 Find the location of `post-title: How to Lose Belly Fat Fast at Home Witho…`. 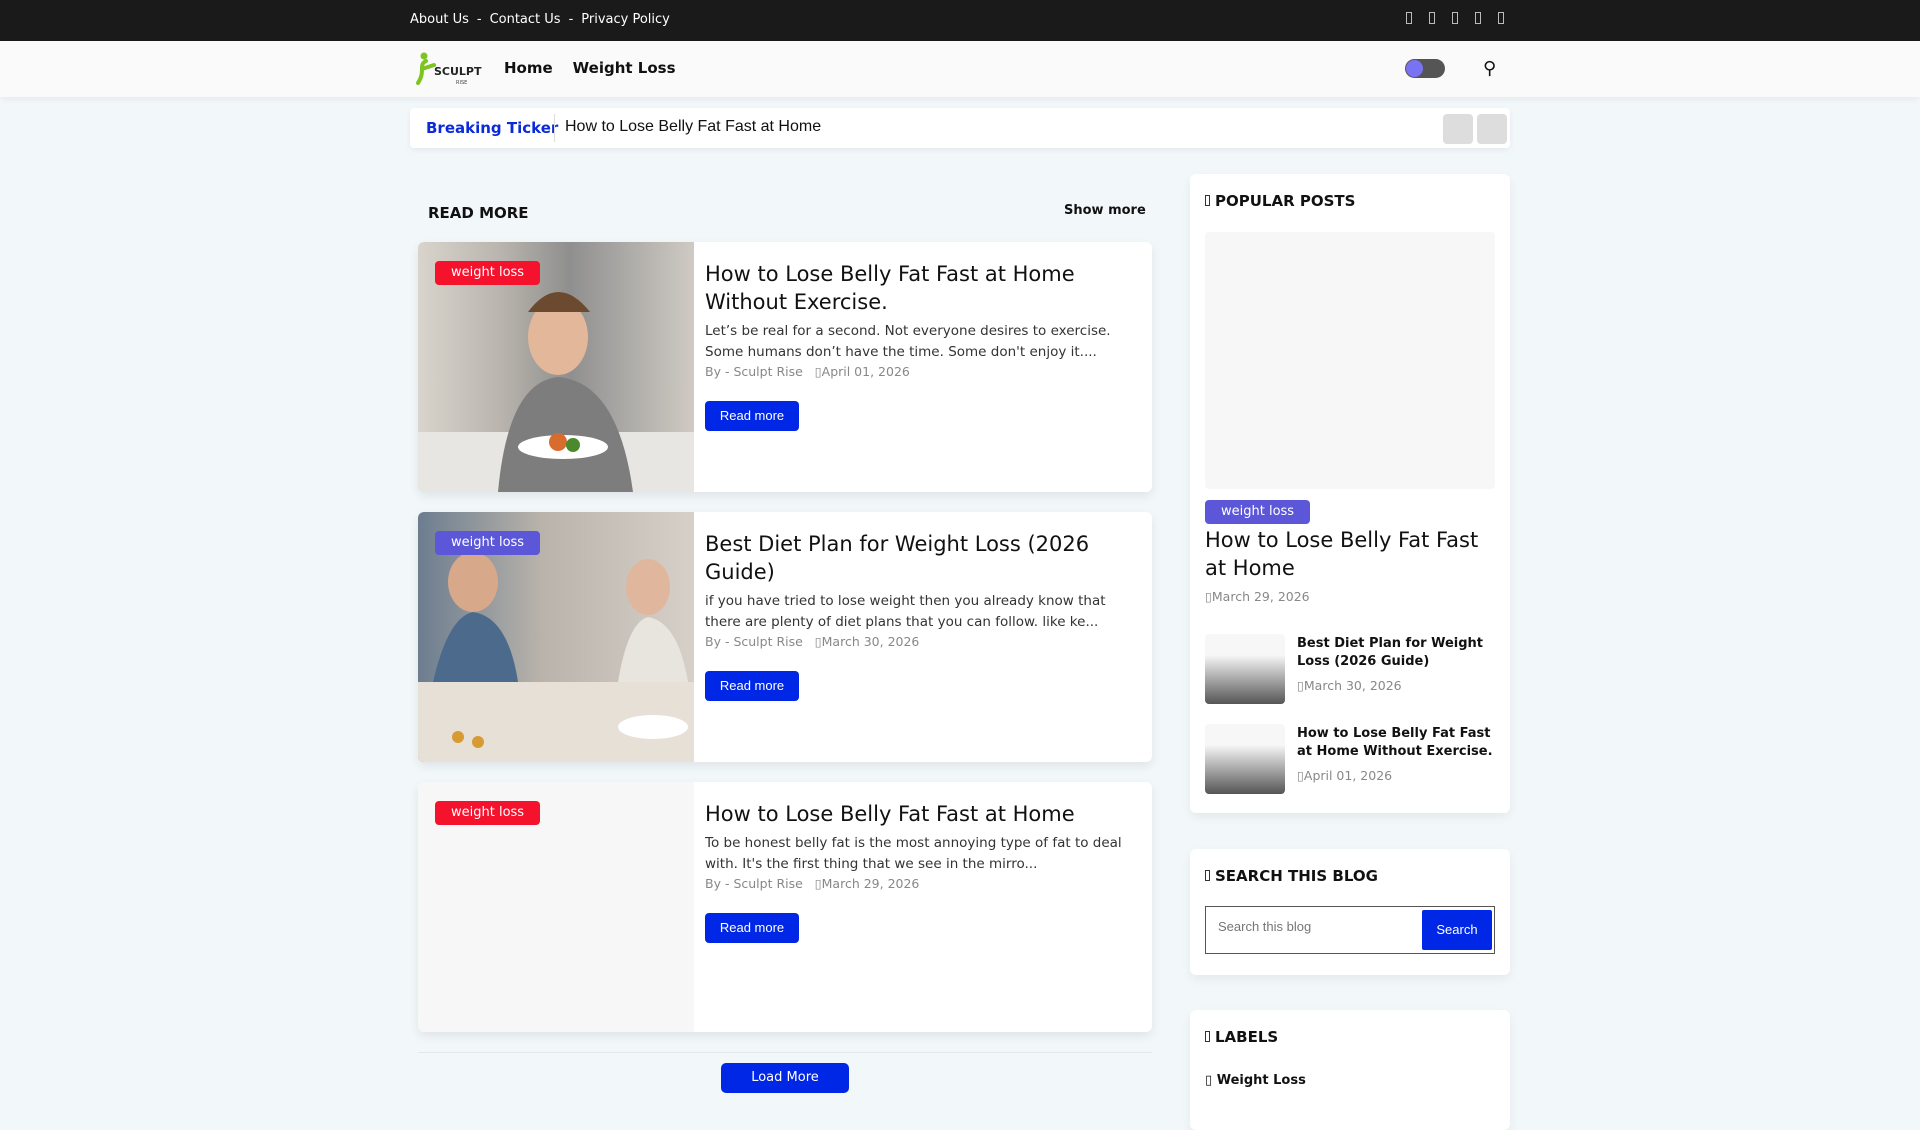

post-title: How to Lose Belly Fat Fast at Home Witho… is located at coordinates (921, 288).